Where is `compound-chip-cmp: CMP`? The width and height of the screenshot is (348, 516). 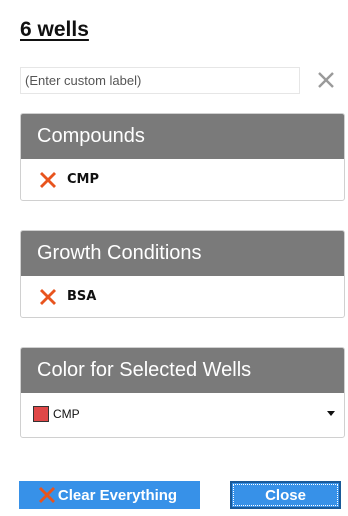
compound-chip-cmp: CMP is located at coordinates (69, 180).